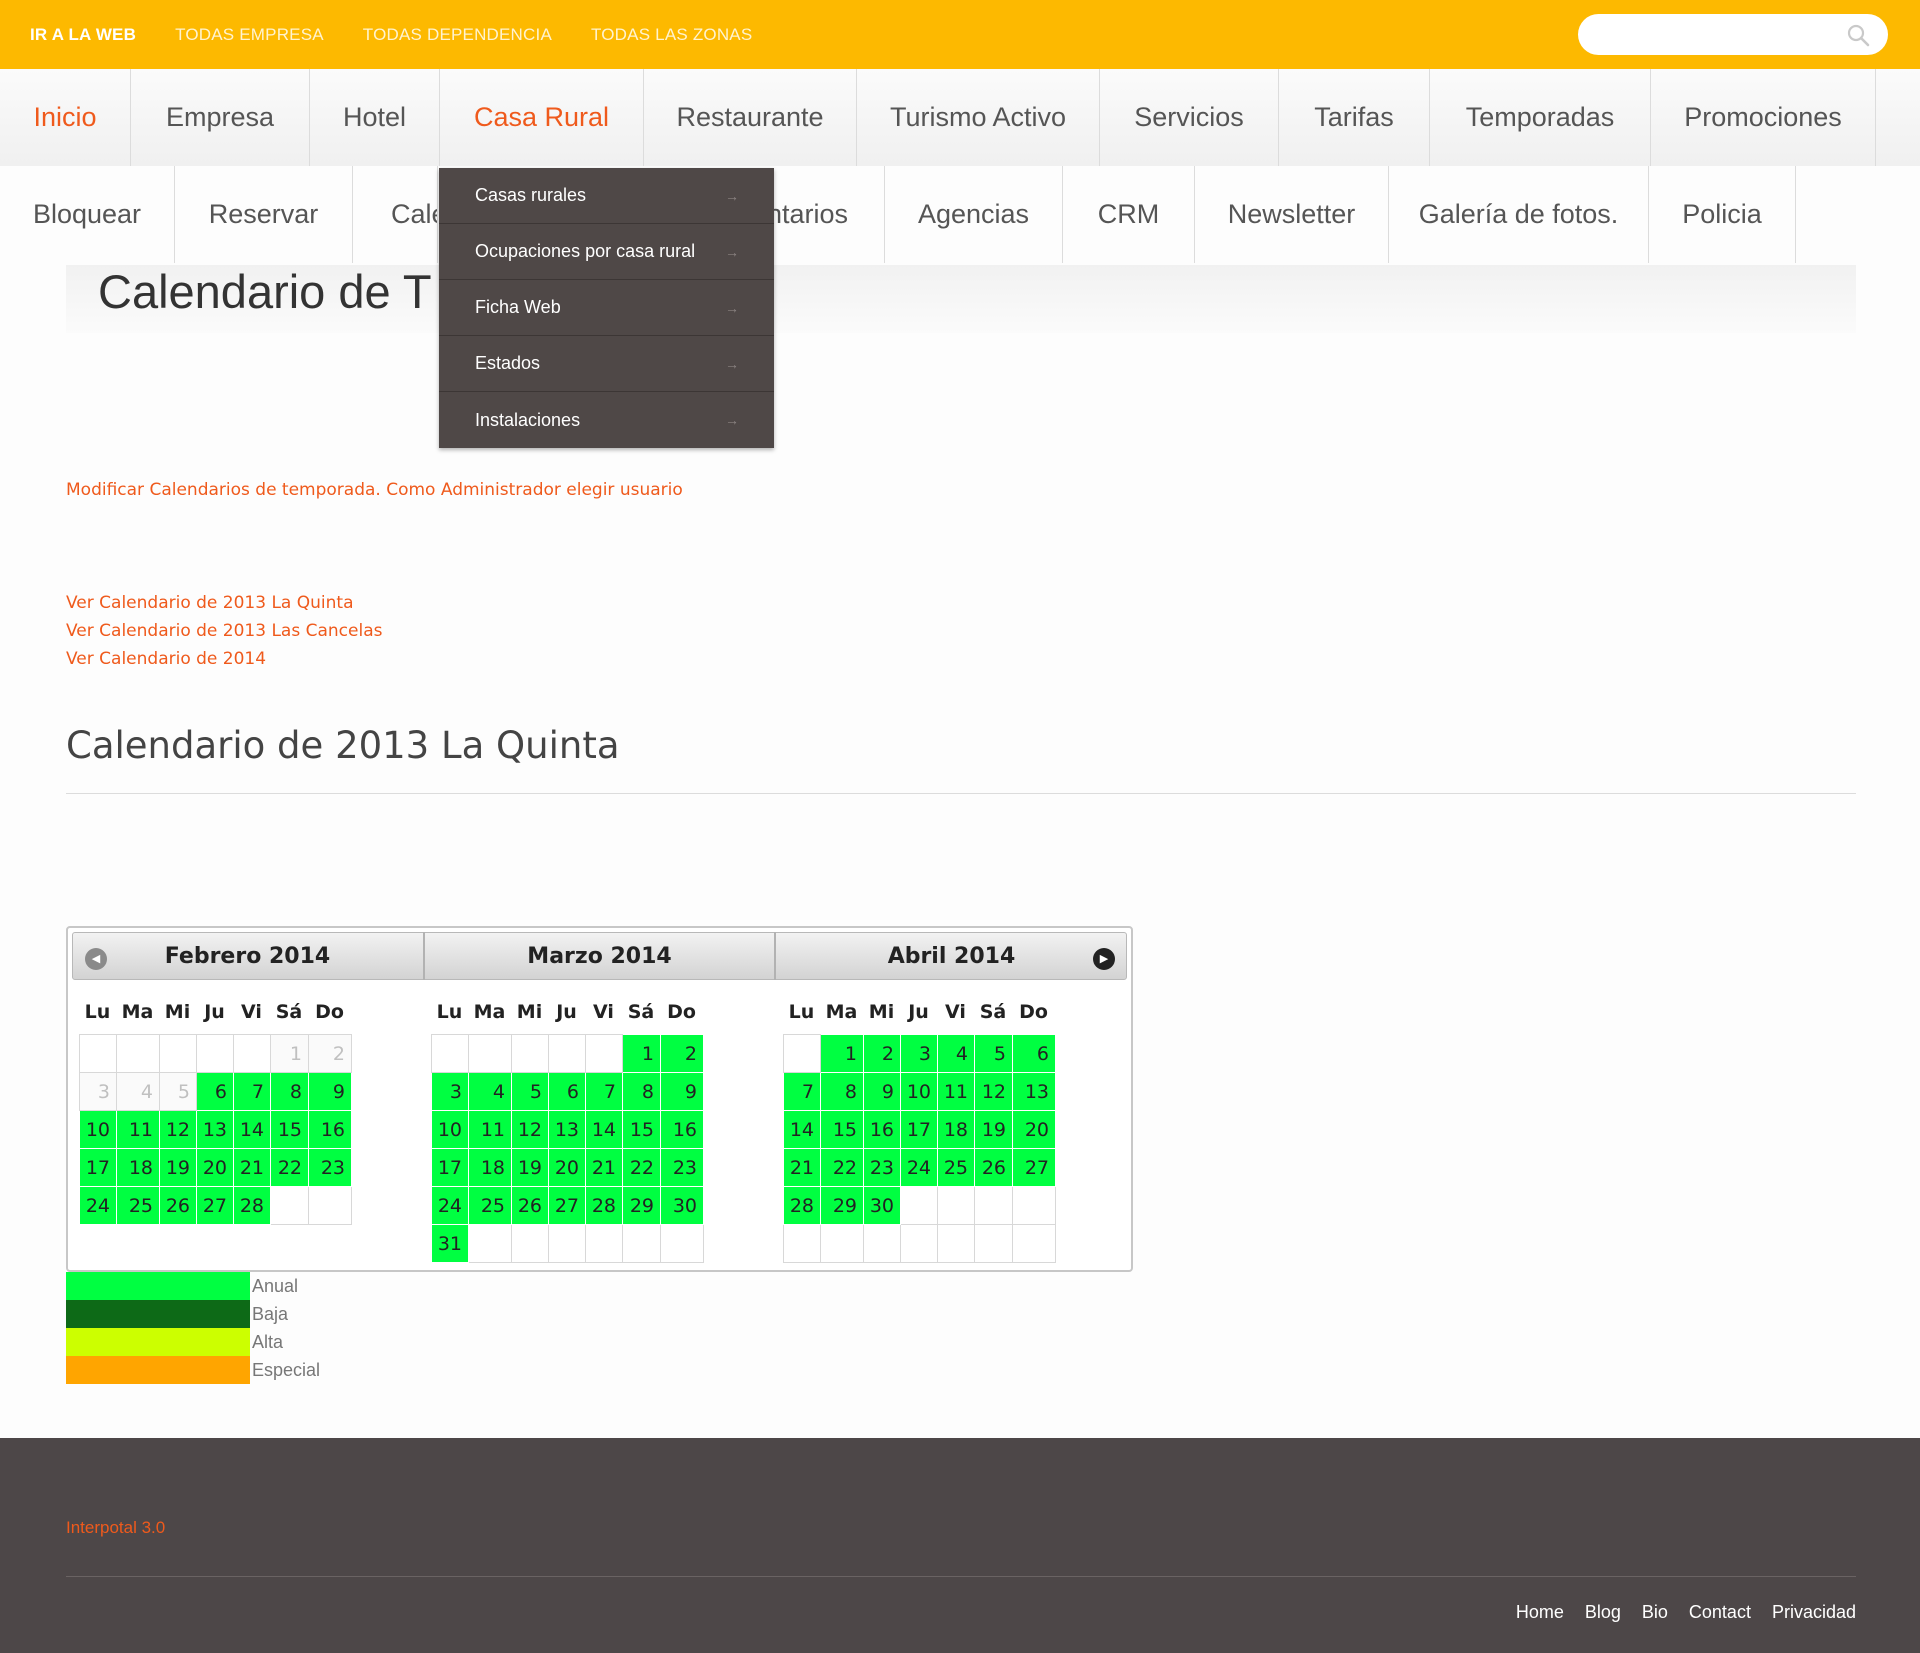  I want to click on nav-servicios: Servicios, so click(1189, 117).